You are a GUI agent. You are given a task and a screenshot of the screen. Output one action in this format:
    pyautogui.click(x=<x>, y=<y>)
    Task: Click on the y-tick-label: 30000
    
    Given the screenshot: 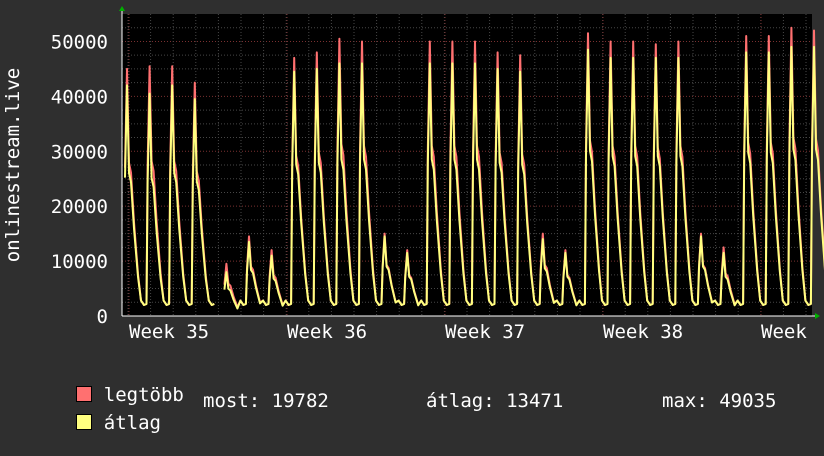 What is the action you would take?
    pyautogui.click(x=79, y=152)
    